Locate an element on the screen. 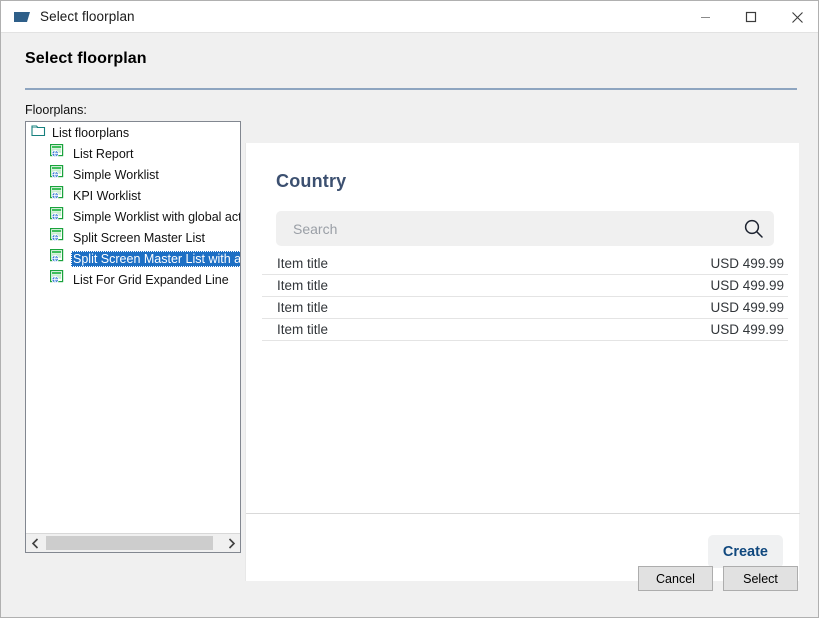  search-field is located at coordinates (525, 228).